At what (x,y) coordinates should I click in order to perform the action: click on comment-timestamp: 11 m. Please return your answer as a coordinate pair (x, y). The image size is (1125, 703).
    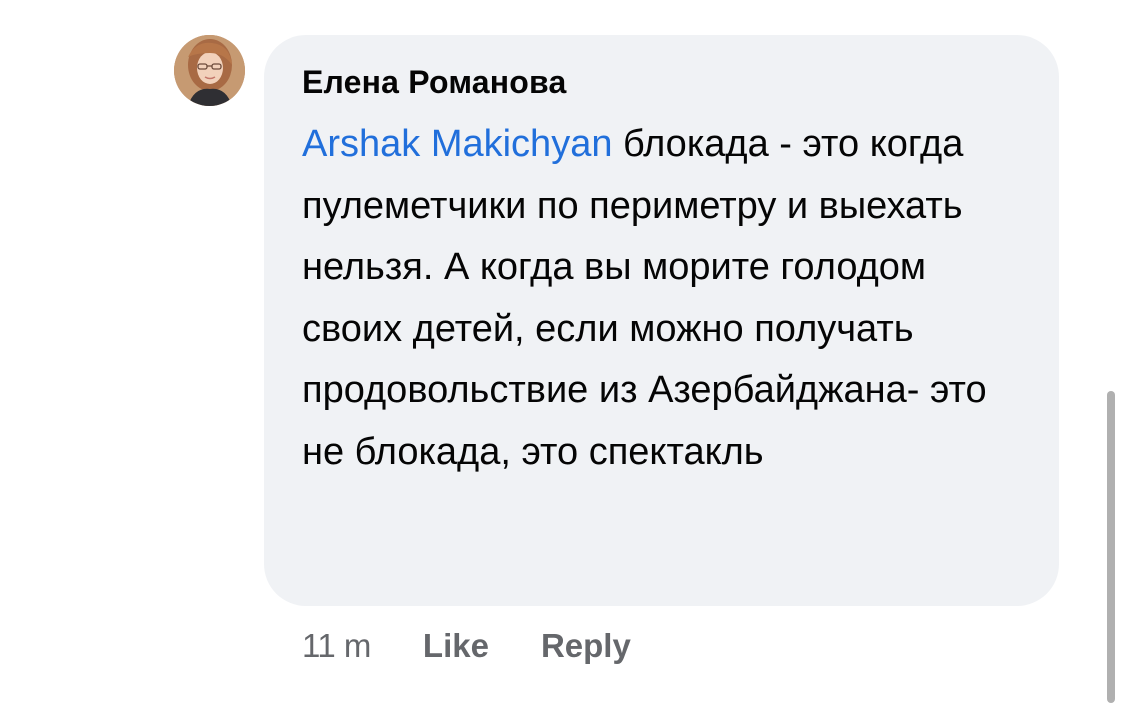
    Looking at the image, I should click on (336, 646).